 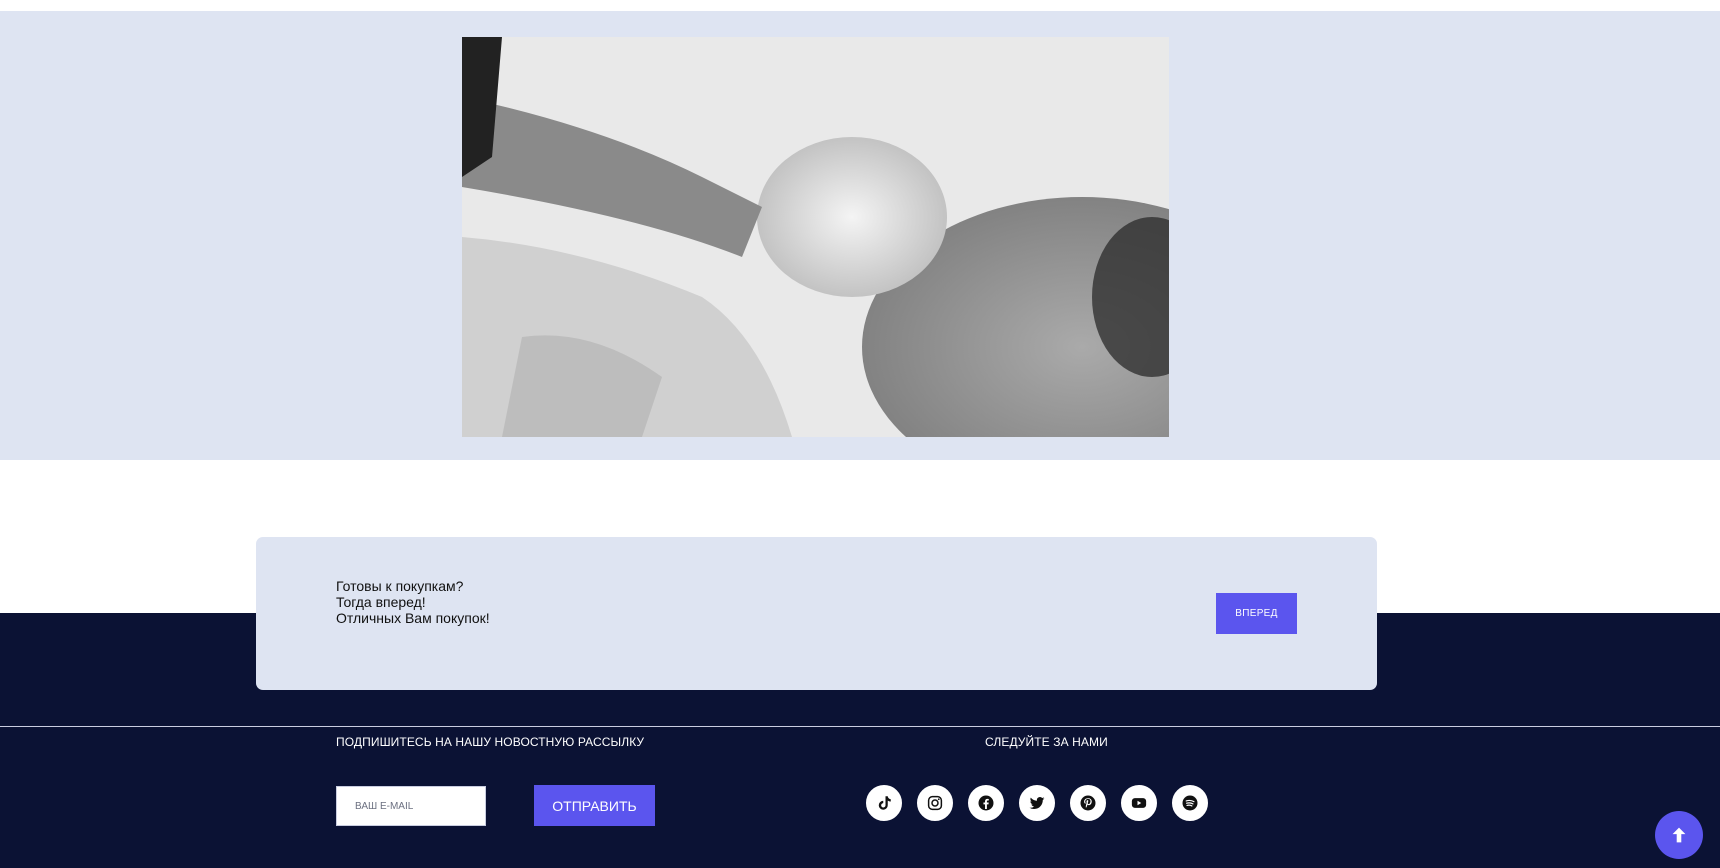 I want to click on twitter-icon, so click(x=1037, y=803).